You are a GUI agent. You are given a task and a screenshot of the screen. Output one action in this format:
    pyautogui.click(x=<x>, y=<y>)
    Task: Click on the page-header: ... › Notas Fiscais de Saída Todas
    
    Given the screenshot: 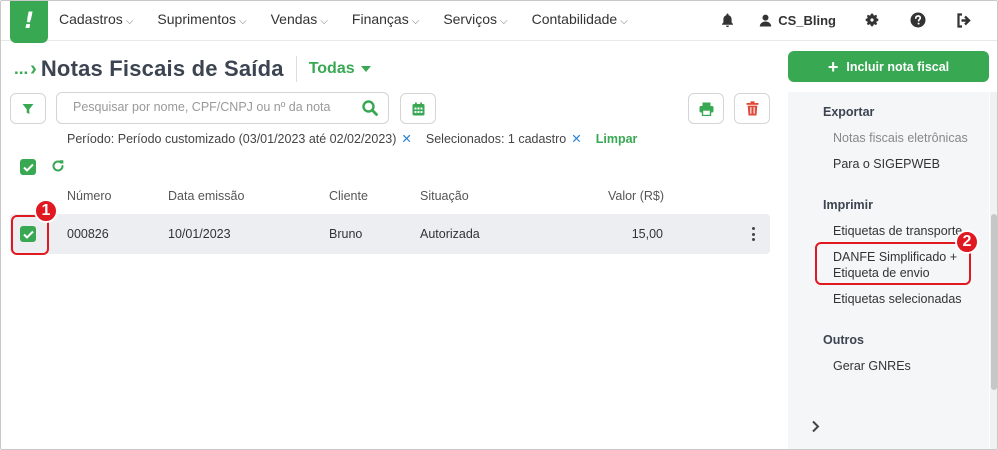 What is the action you would take?
    pyautogui.click(x=192, y=69)
    